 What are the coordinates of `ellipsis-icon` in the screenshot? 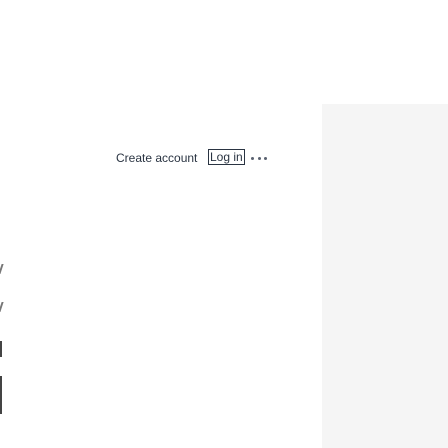 It's located at (259, 158).